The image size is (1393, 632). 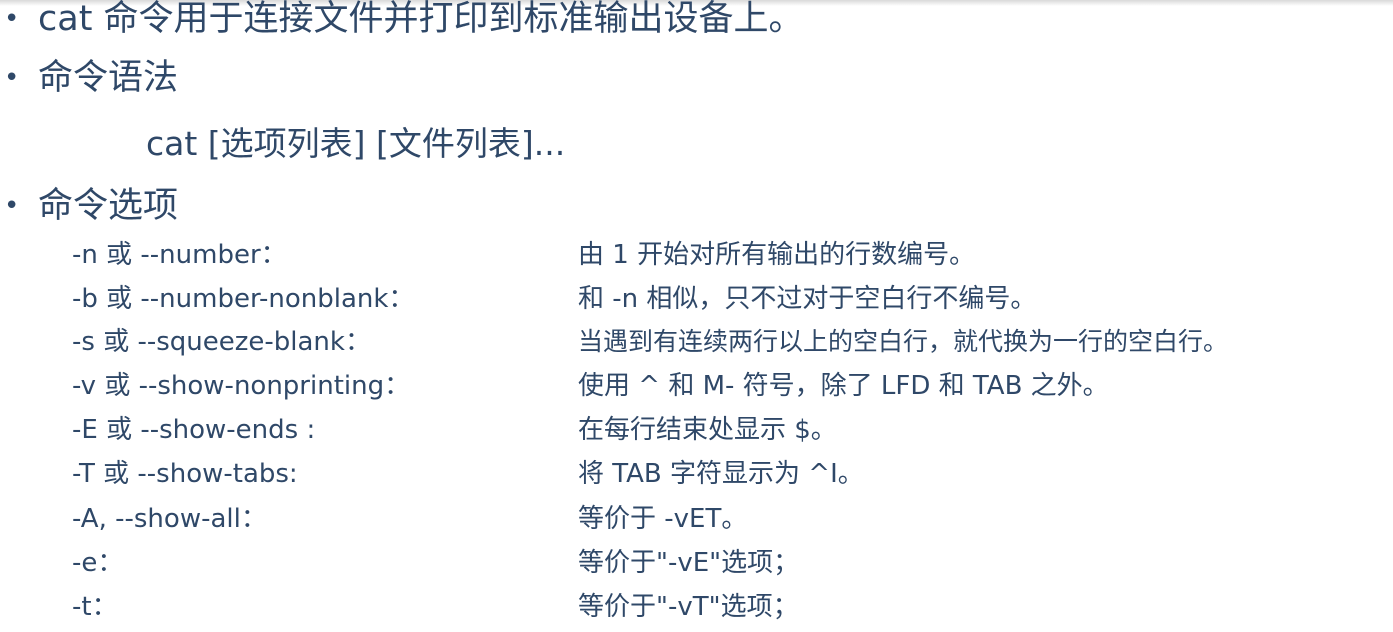 What do you see at coordinates (98, 563) in the screenshot?
I see `option-name: -e：` at bounding box center [98, 563].